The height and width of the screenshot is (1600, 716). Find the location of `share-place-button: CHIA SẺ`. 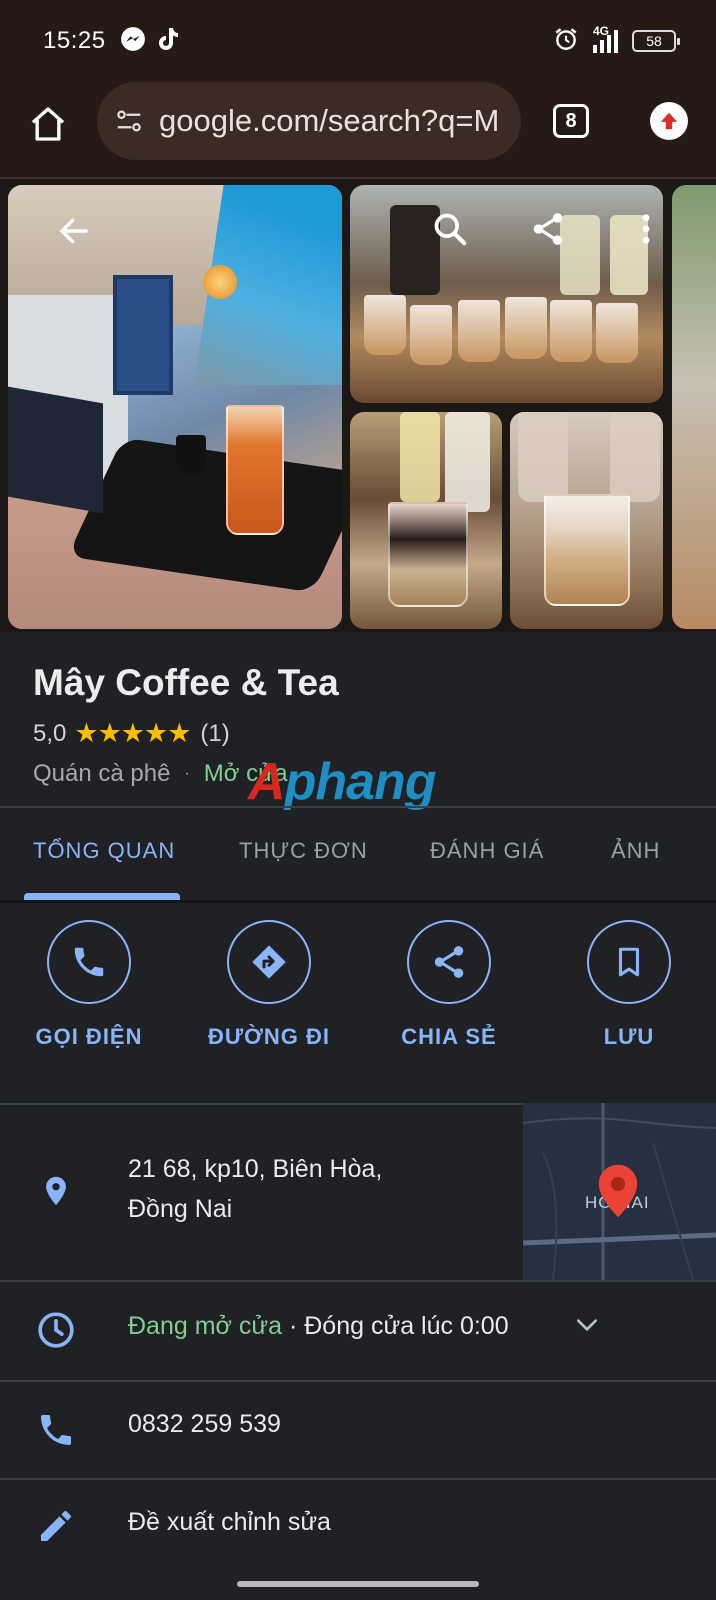

share-place-button: CHIA SẺ is located at coordinates (449, 985).